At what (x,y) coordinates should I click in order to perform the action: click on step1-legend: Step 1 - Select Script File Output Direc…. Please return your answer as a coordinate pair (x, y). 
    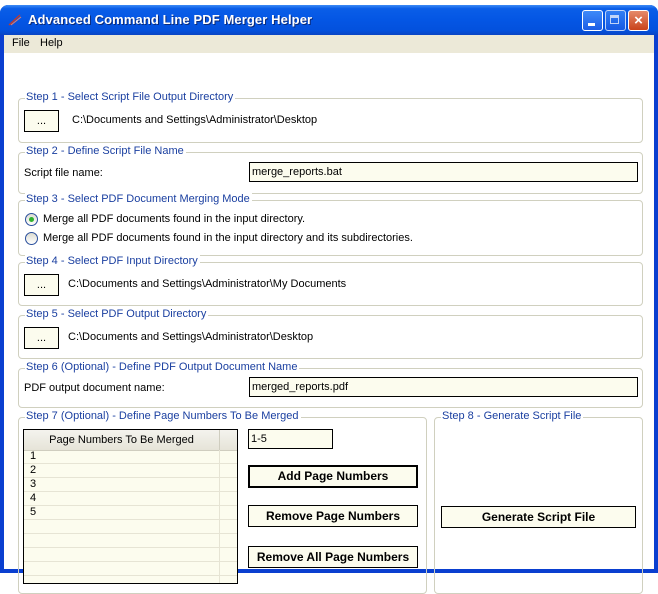
    Looking at the image, I should click on (130, 97).